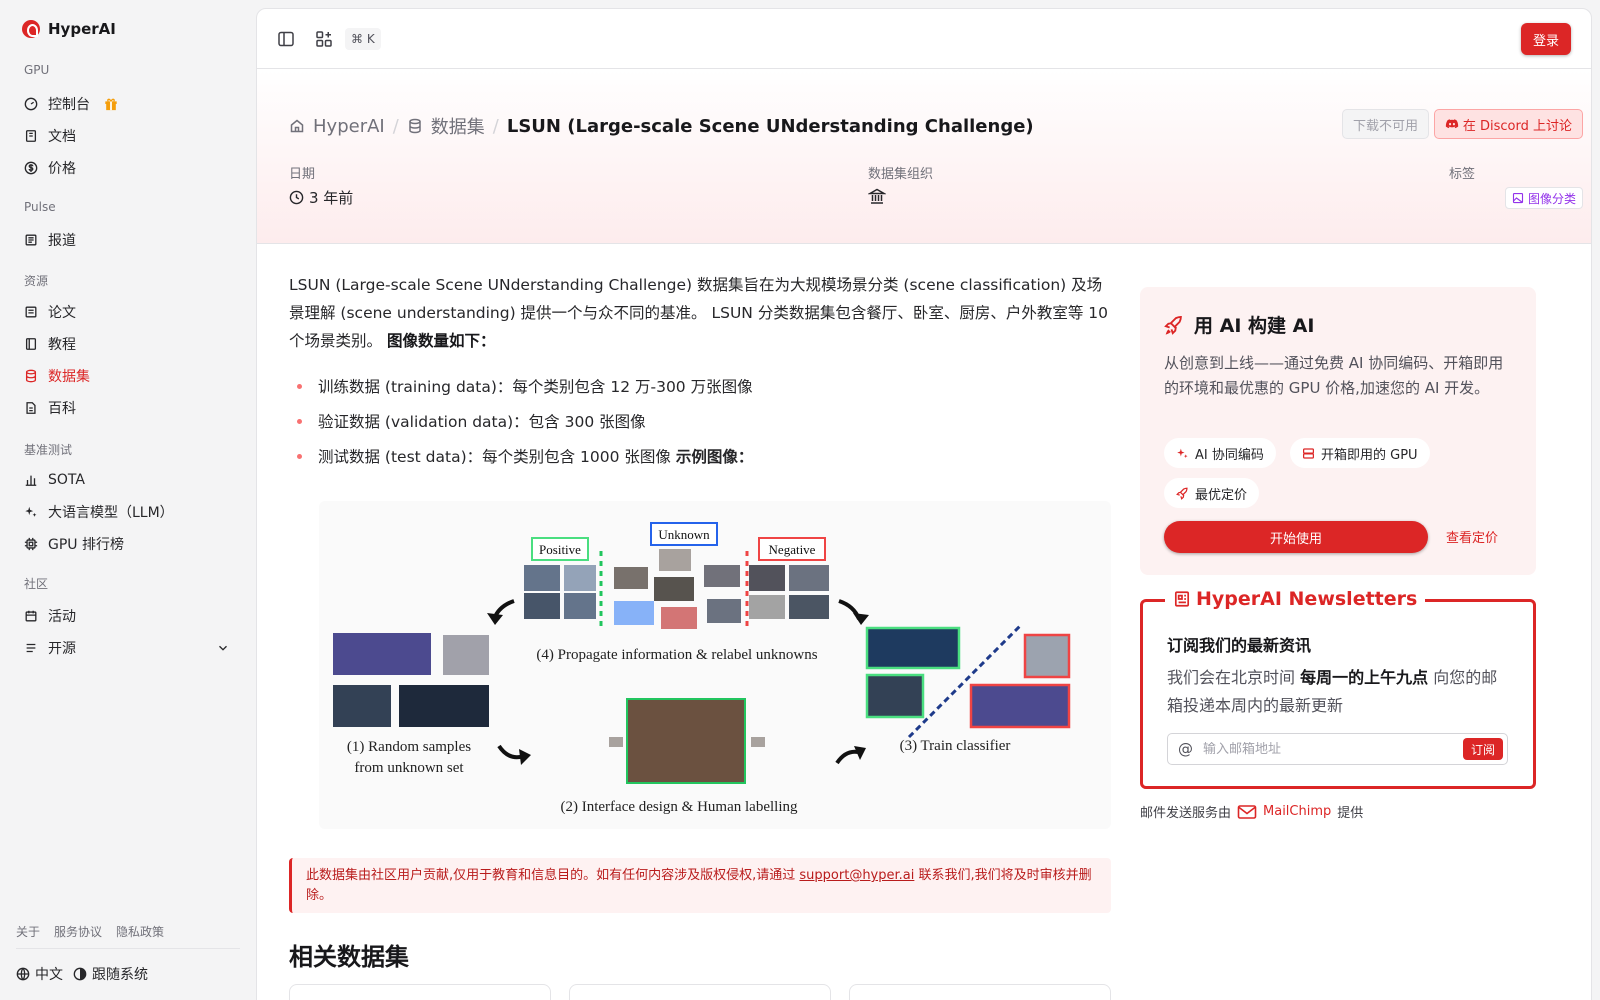  I want to click on paper-icon, so click(31, 312).